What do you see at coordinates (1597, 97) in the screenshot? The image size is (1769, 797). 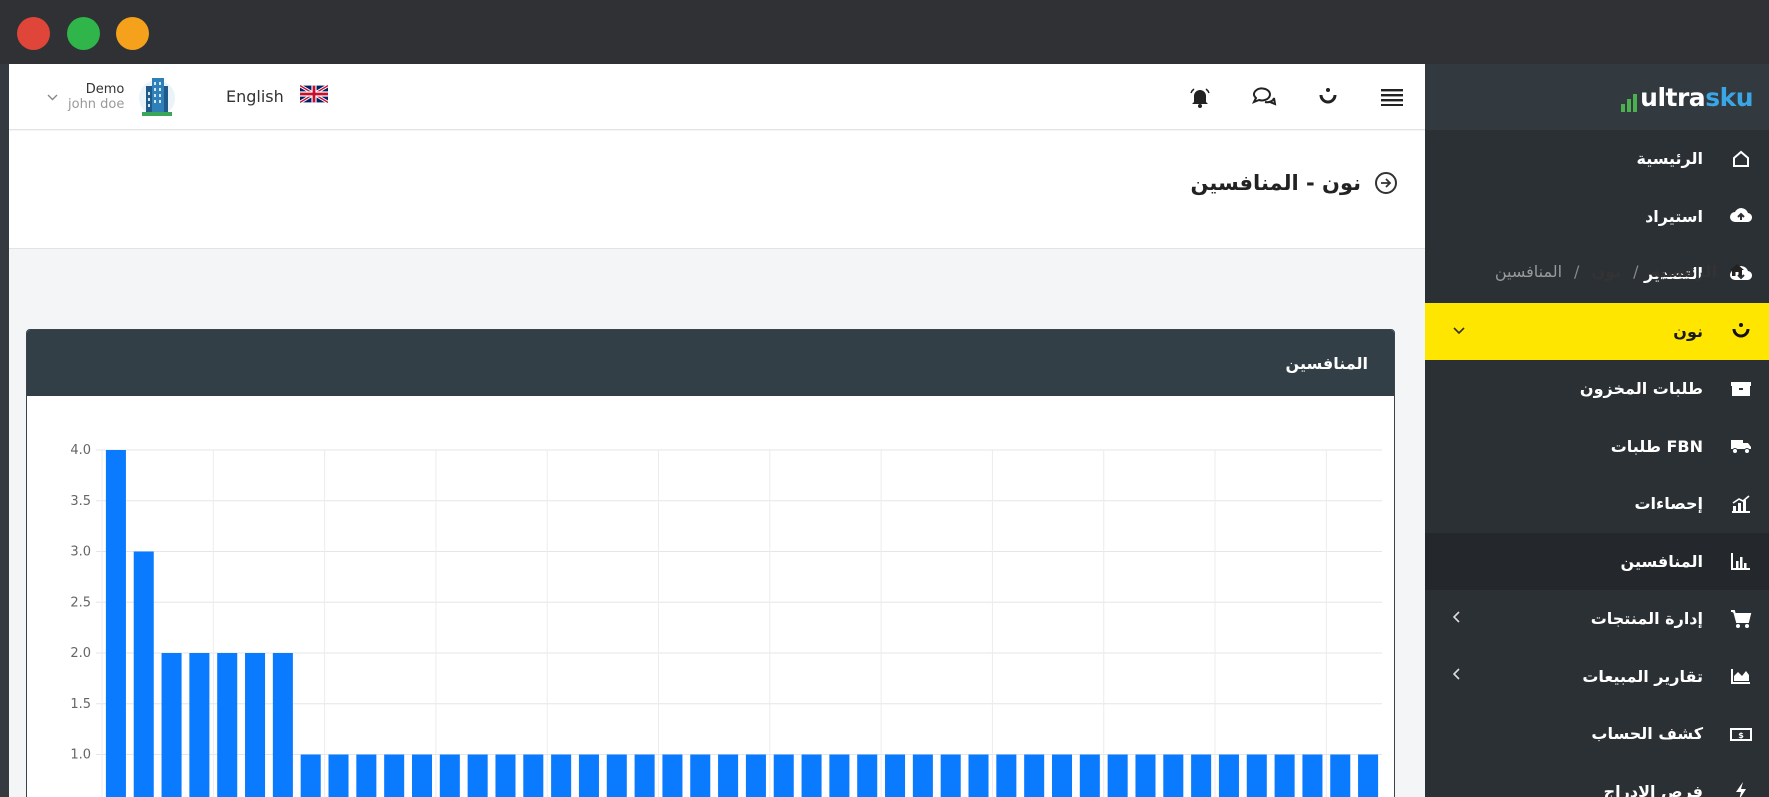 I see `brand: ultra sku` at bounding box center [1597, 97].